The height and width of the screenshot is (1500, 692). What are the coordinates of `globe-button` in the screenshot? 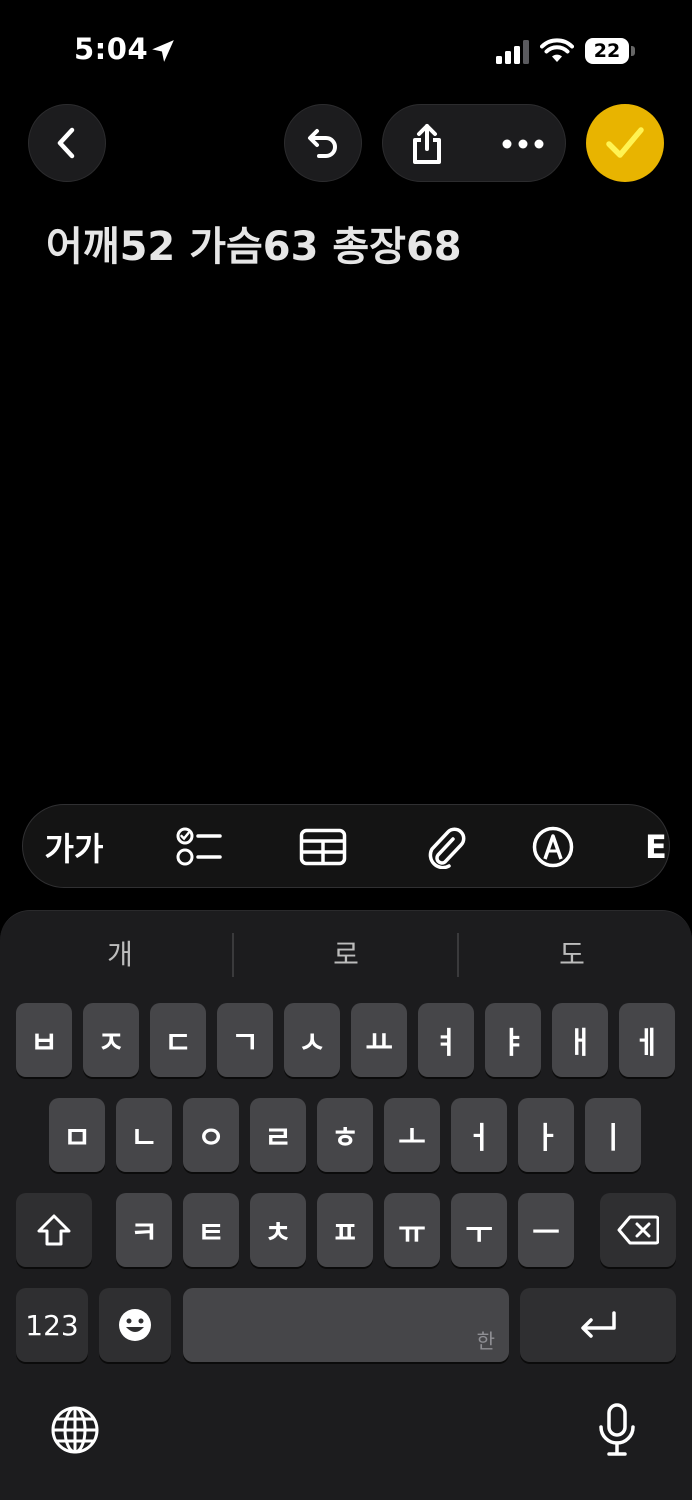 It's located at (75, 1430).